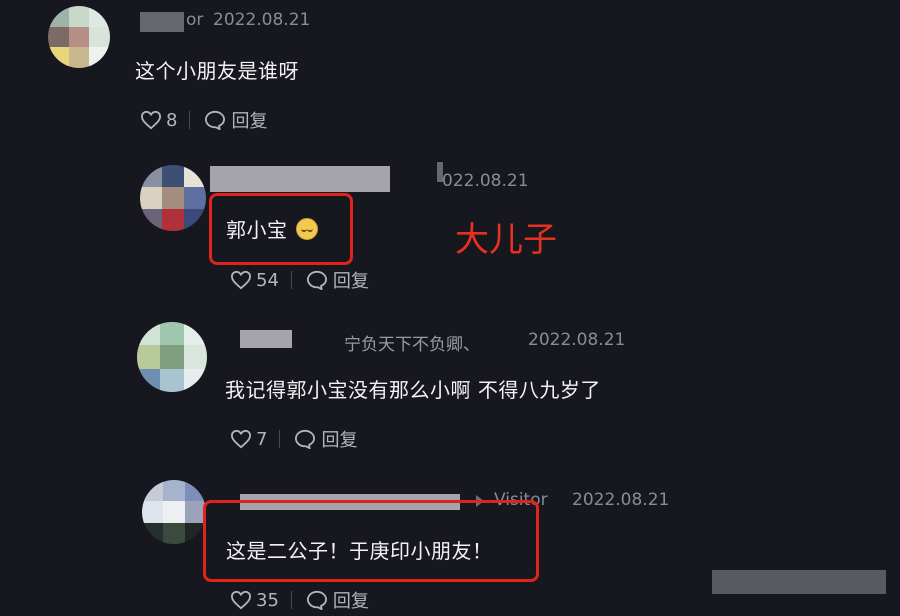 This screenshot has width=900, height=616. I want to click on like-count: 35, so click(267, 600).